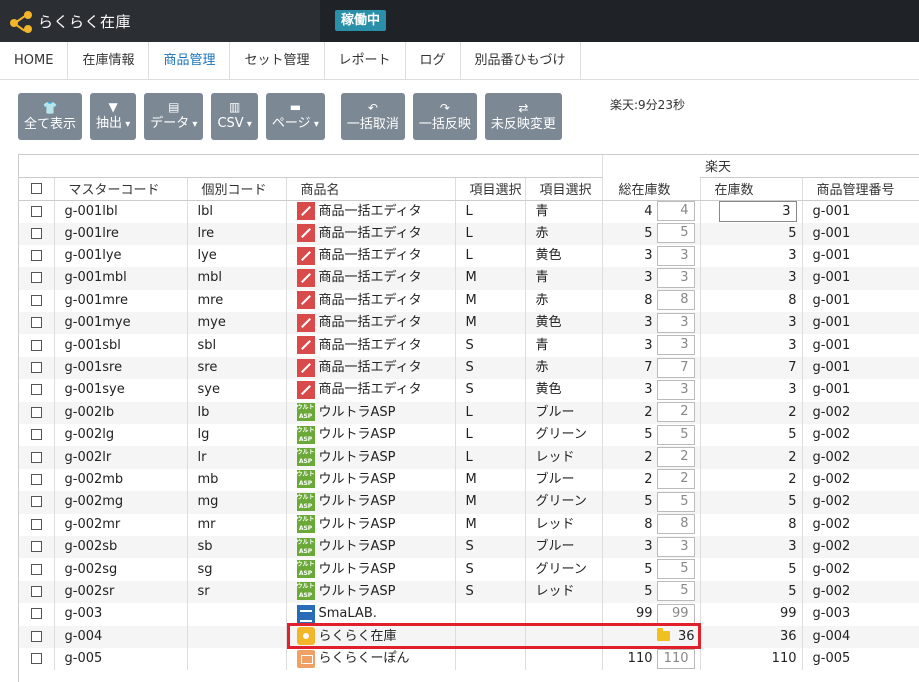 The image size is (919, 682). I want to click on col-option-2: 項目選択, so click(564, 189).